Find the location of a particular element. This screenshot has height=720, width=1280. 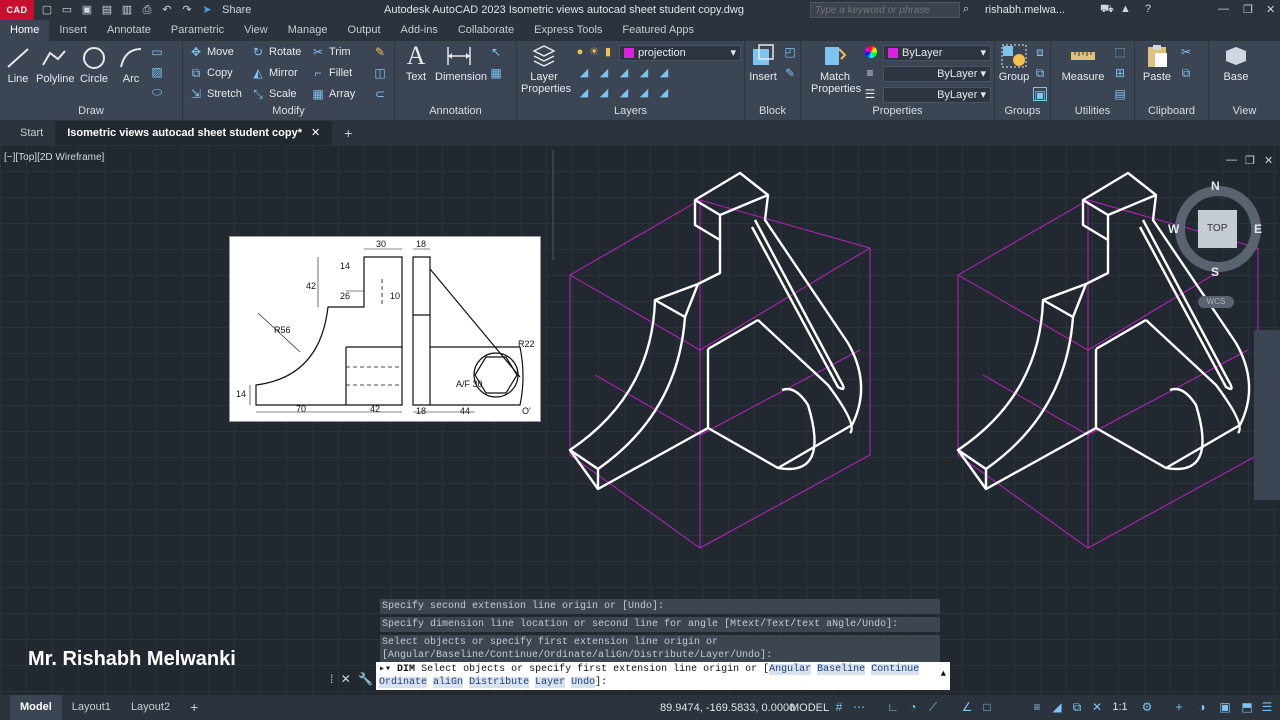

ortho-icon: ∟ is located at coordinates (893, 707).